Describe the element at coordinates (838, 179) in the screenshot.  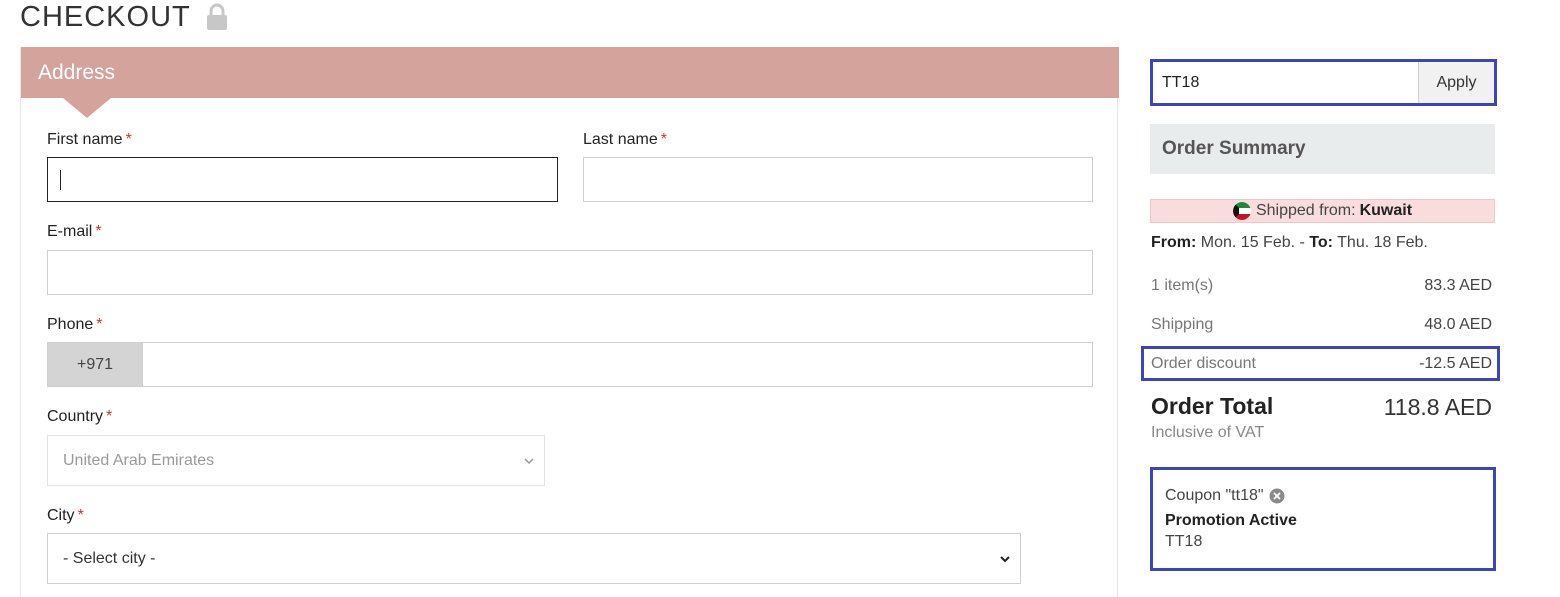
I see `last-name-input` at that location.